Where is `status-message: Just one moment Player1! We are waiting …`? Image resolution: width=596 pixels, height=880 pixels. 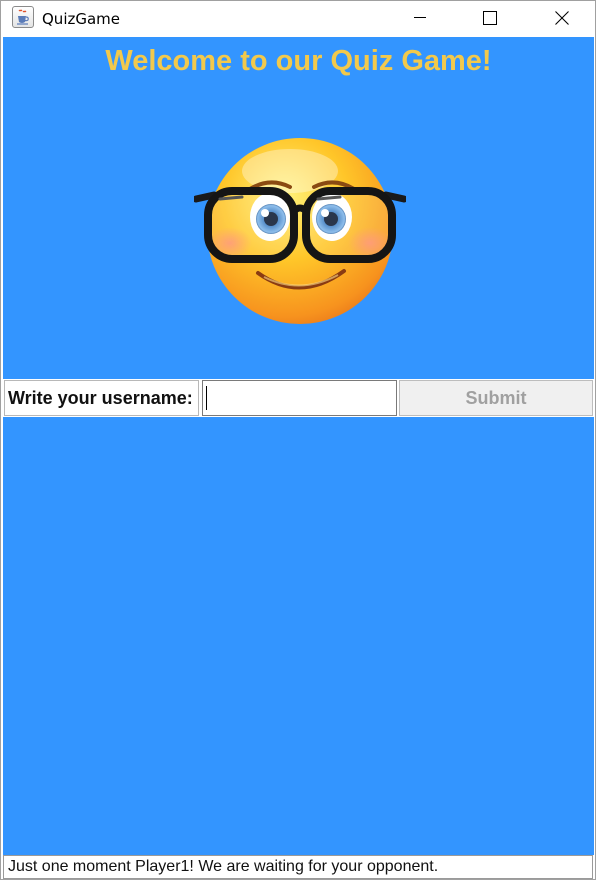
status-message: Just one moment Player1! We are waiting … is located at coordinates (298, 867).